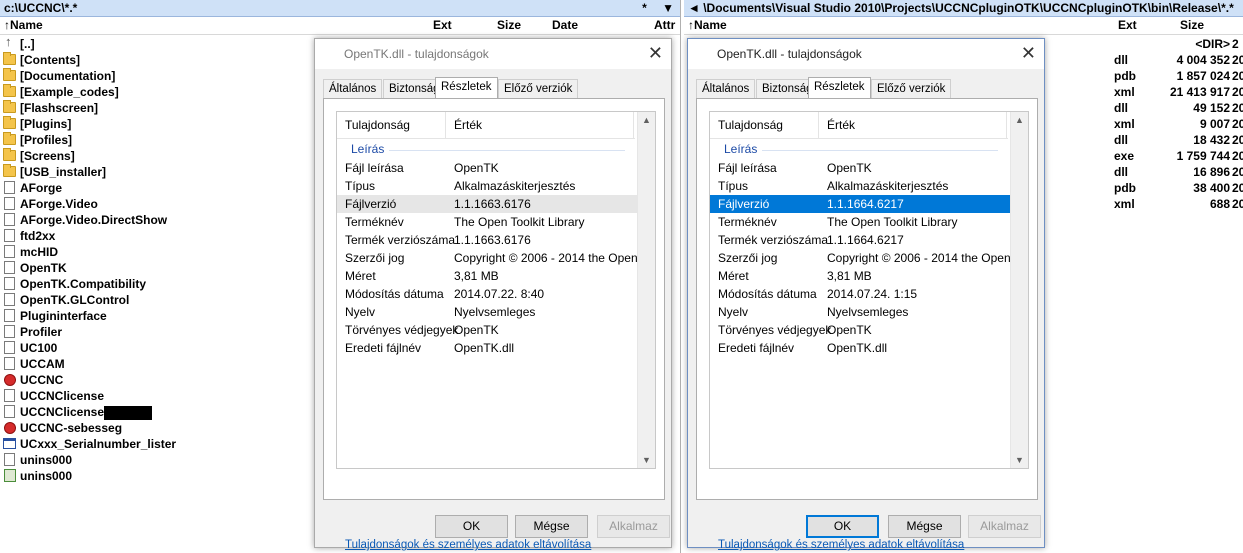  Describe the element at coordinates (668, 8) in the screenshot. I see `history-dropdown-icon: ▼` at that location.